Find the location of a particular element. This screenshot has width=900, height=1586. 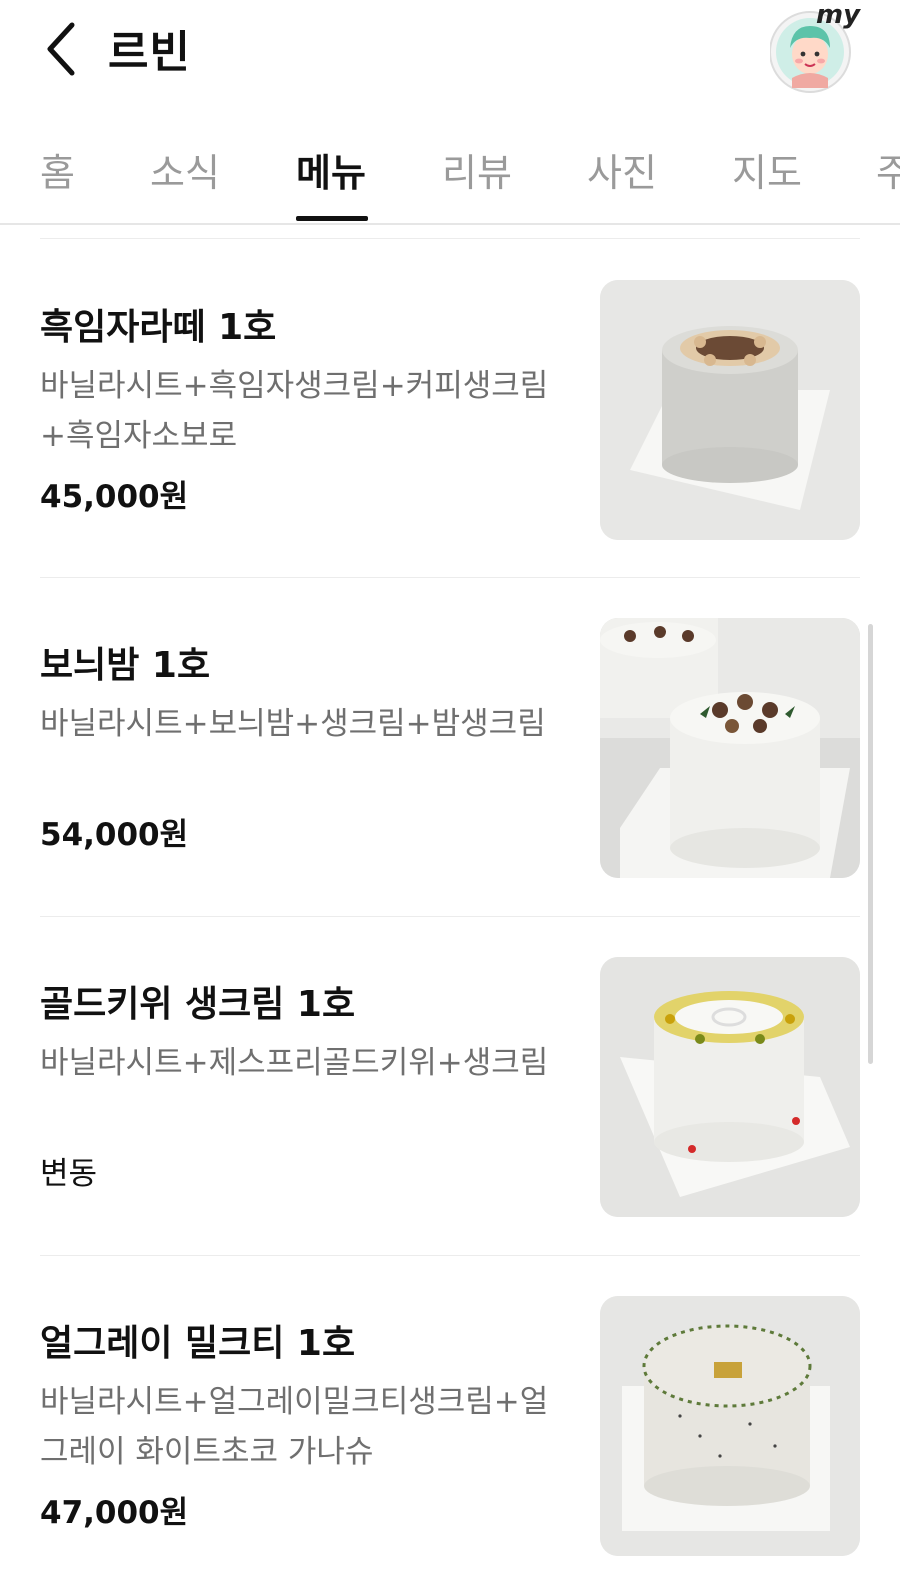

tab-menu: 메뉴 is located at coordinates (331, 169).